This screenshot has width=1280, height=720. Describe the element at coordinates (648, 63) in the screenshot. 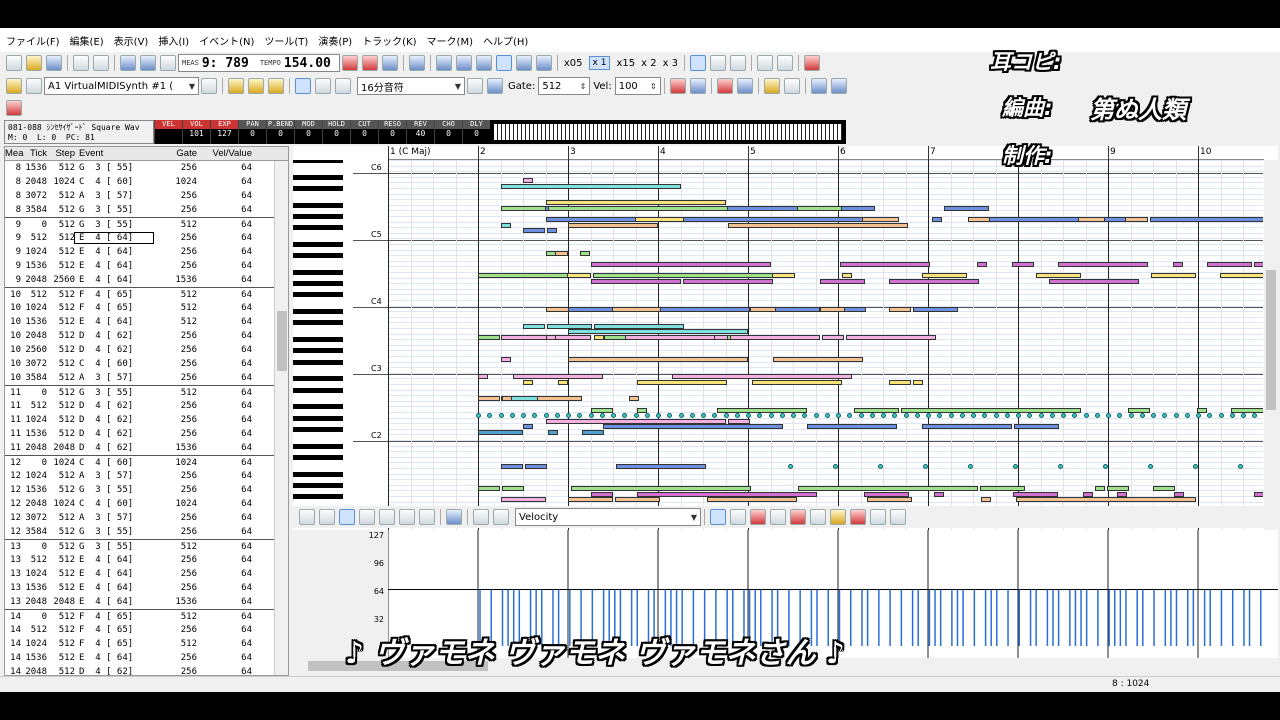

I see `speed-x2: x 2` at that location.